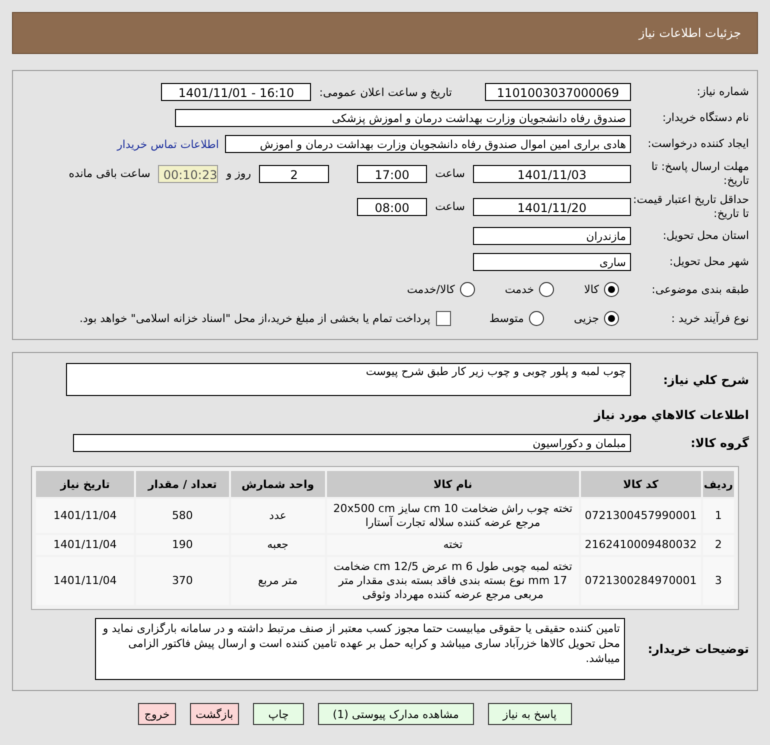  I want to click on table-cell: عدد, so click(277, 516).